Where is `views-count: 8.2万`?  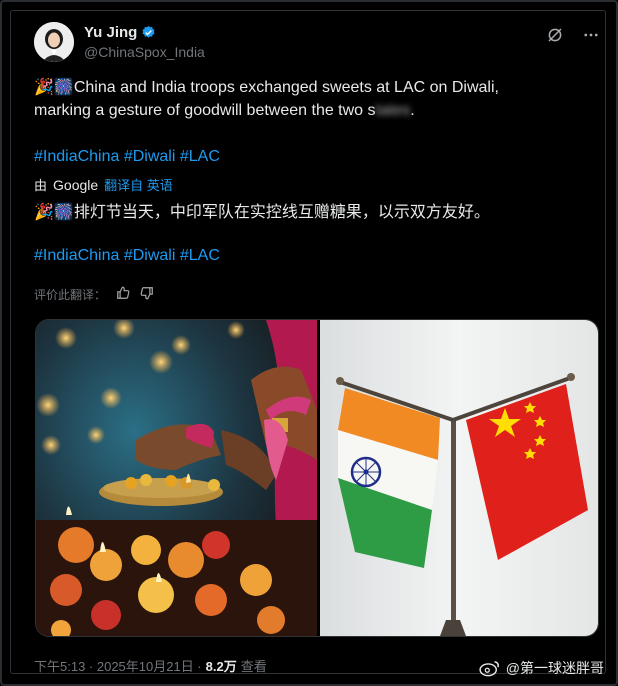
views-count: 8.2万 is located at coordinates (221, 666).